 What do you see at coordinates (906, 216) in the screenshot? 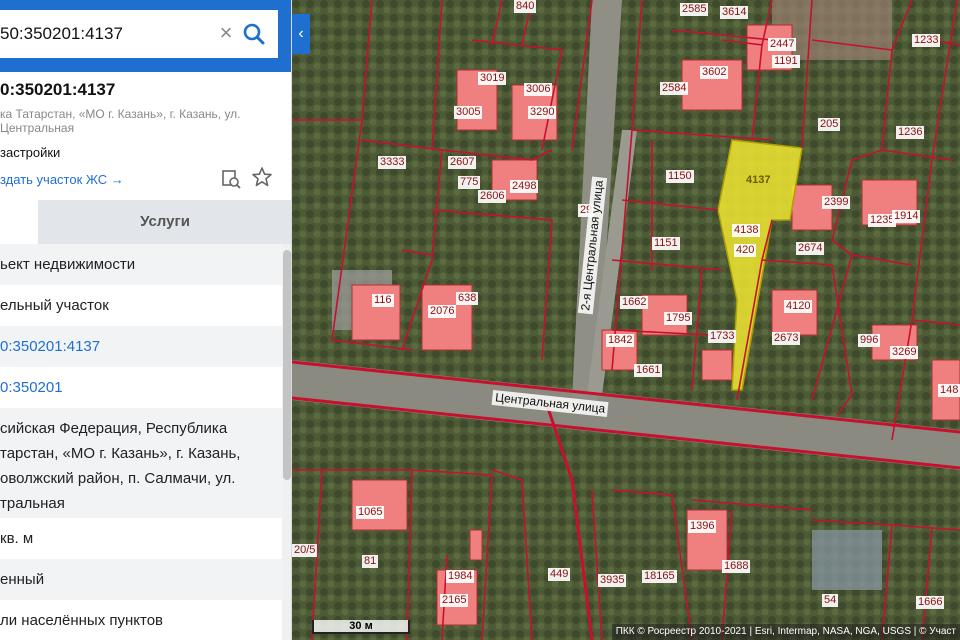
I see `parcel-label: 1914` at bounding box center [906, 216].